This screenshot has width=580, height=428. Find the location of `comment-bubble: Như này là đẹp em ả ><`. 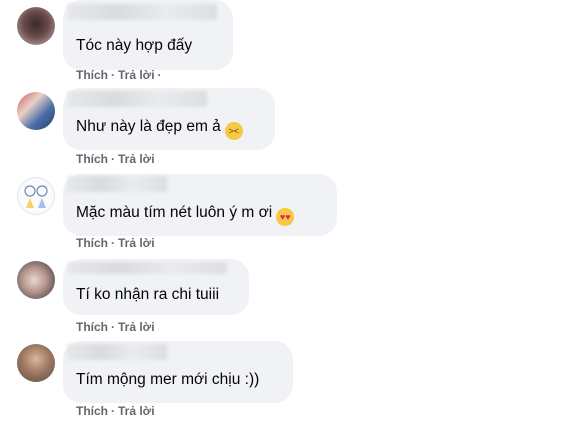

comment-bubble: Như này là đẹp em ả >< is located at coordinates (169, 119).